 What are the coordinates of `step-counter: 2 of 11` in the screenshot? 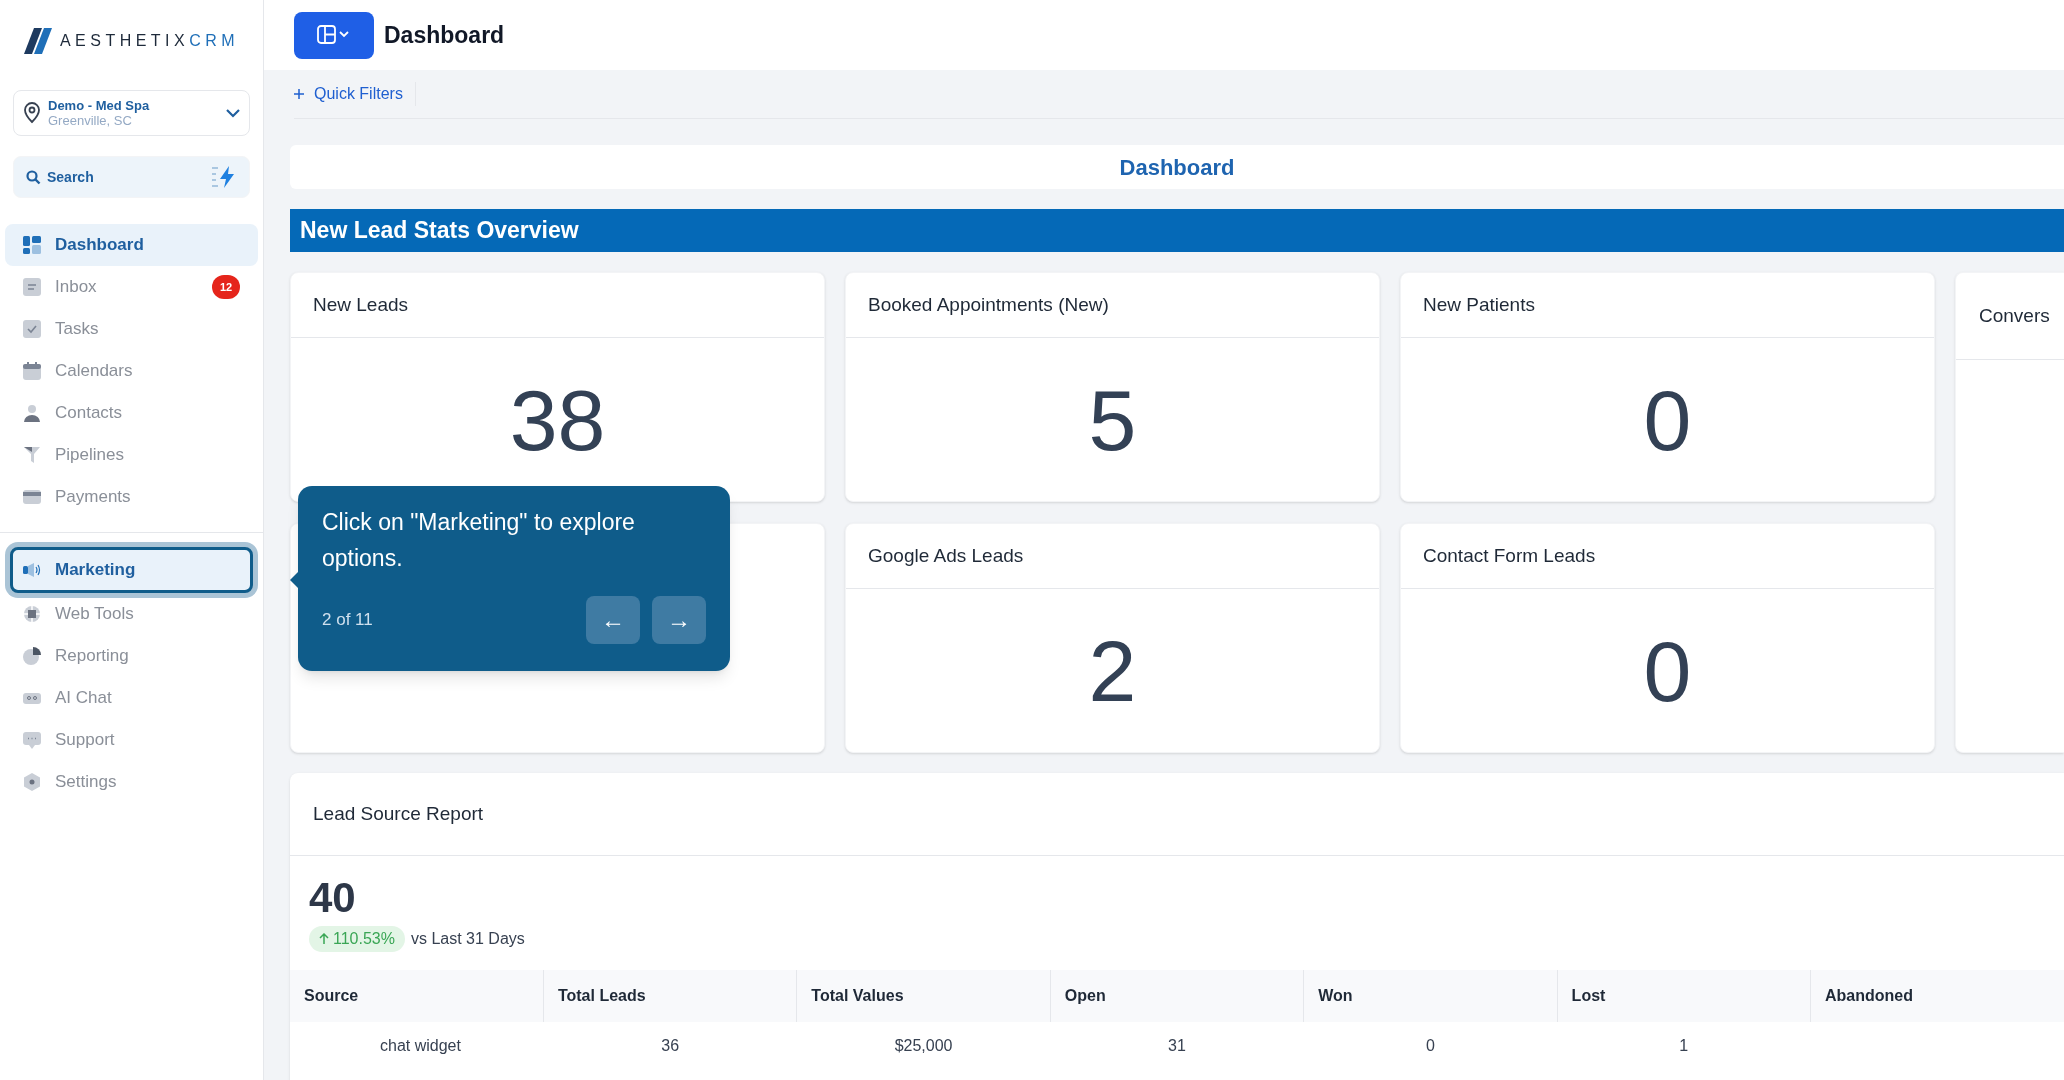 It's located at (347, 620).